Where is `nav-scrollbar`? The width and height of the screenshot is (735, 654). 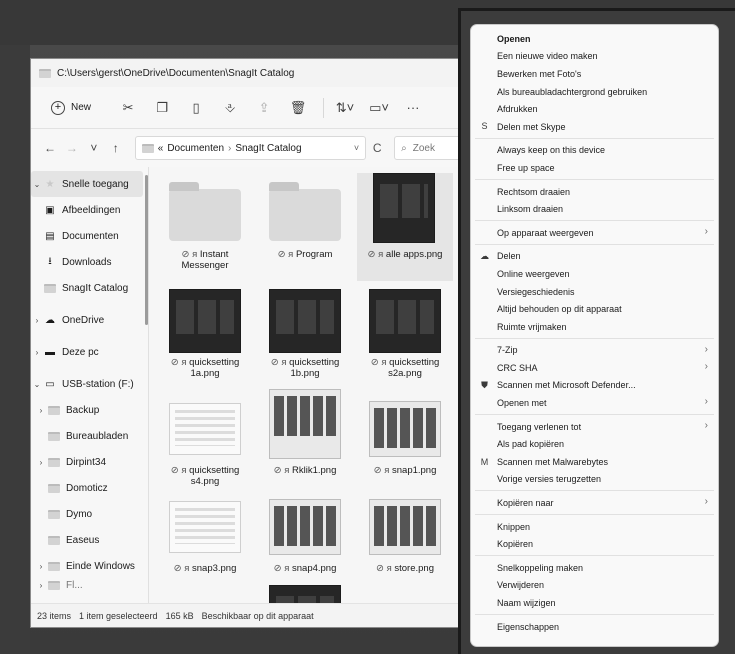 nav-scrollbar is located at coordinates (146, 250).